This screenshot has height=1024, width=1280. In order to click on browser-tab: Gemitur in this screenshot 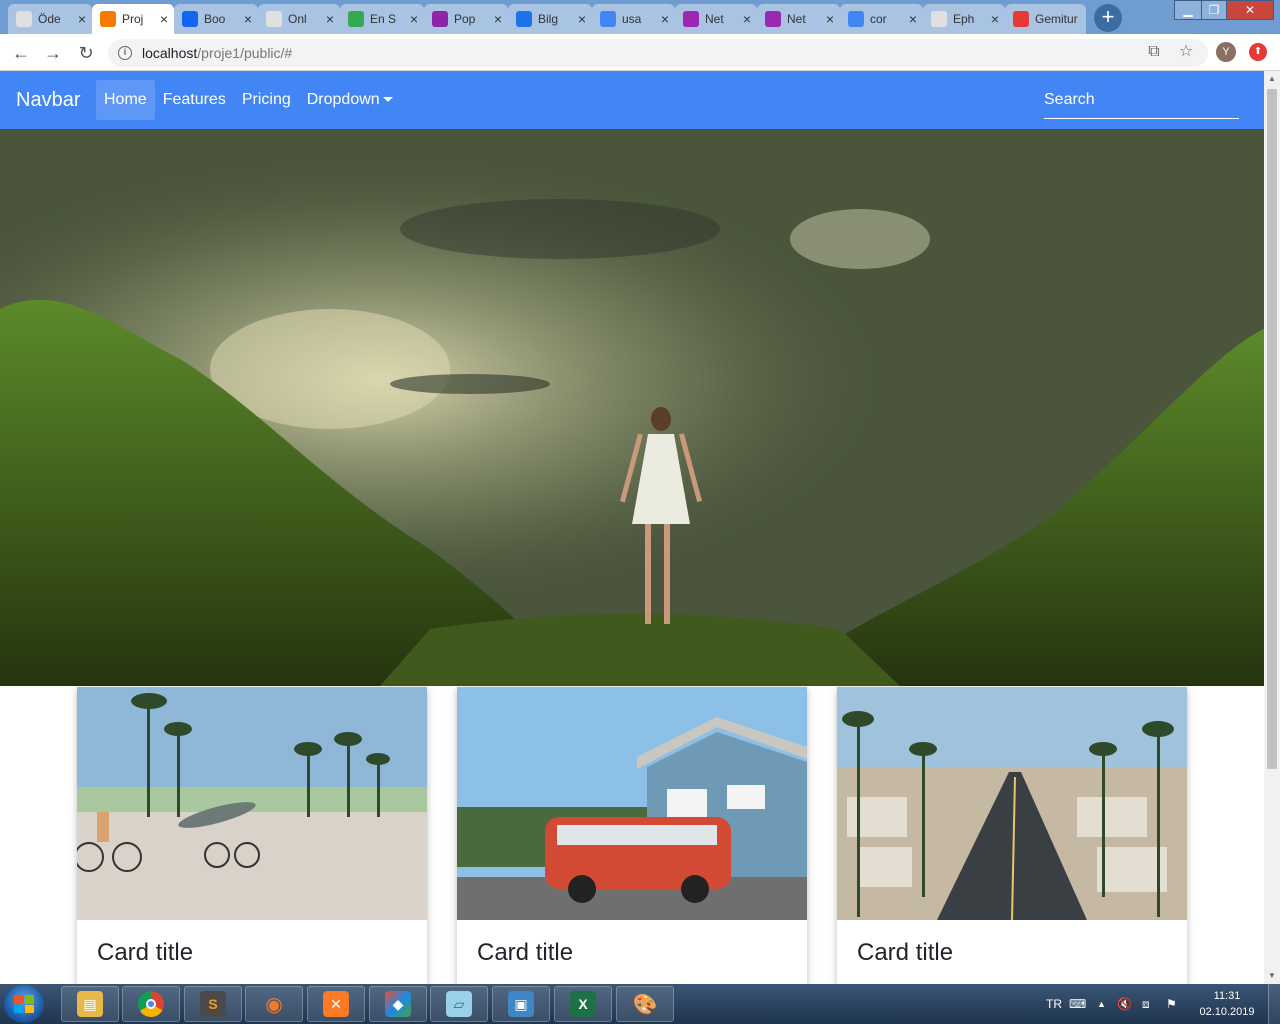, I will do `click(1045, 19)`.